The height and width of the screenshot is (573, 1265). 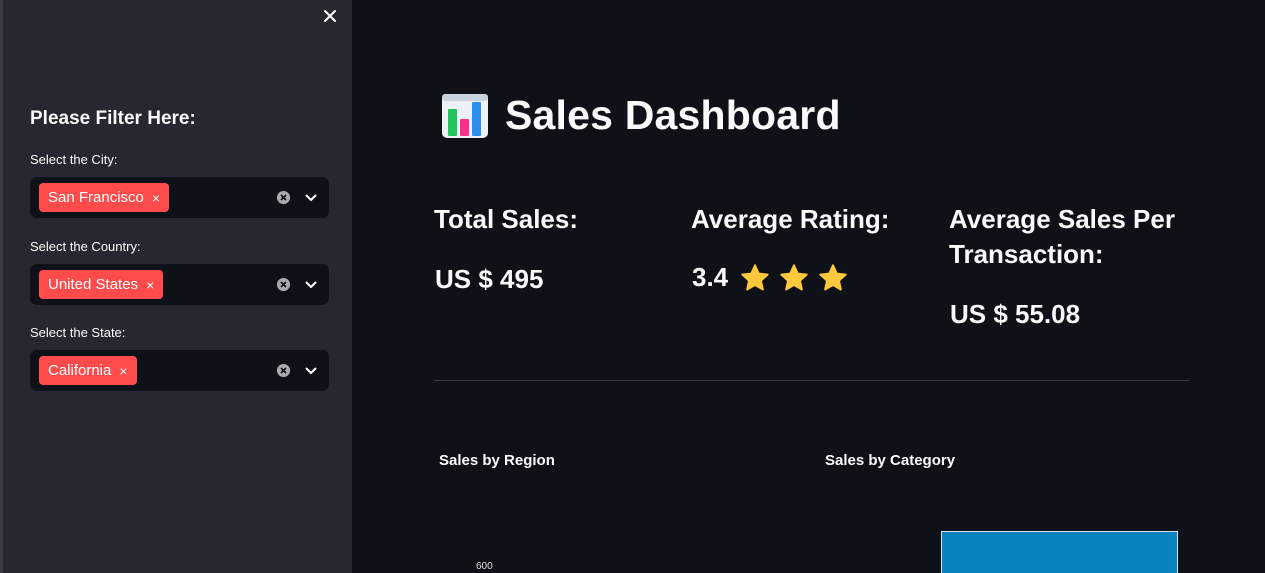 I want to click on close-sidebar-button, so click(x=330, y=16).